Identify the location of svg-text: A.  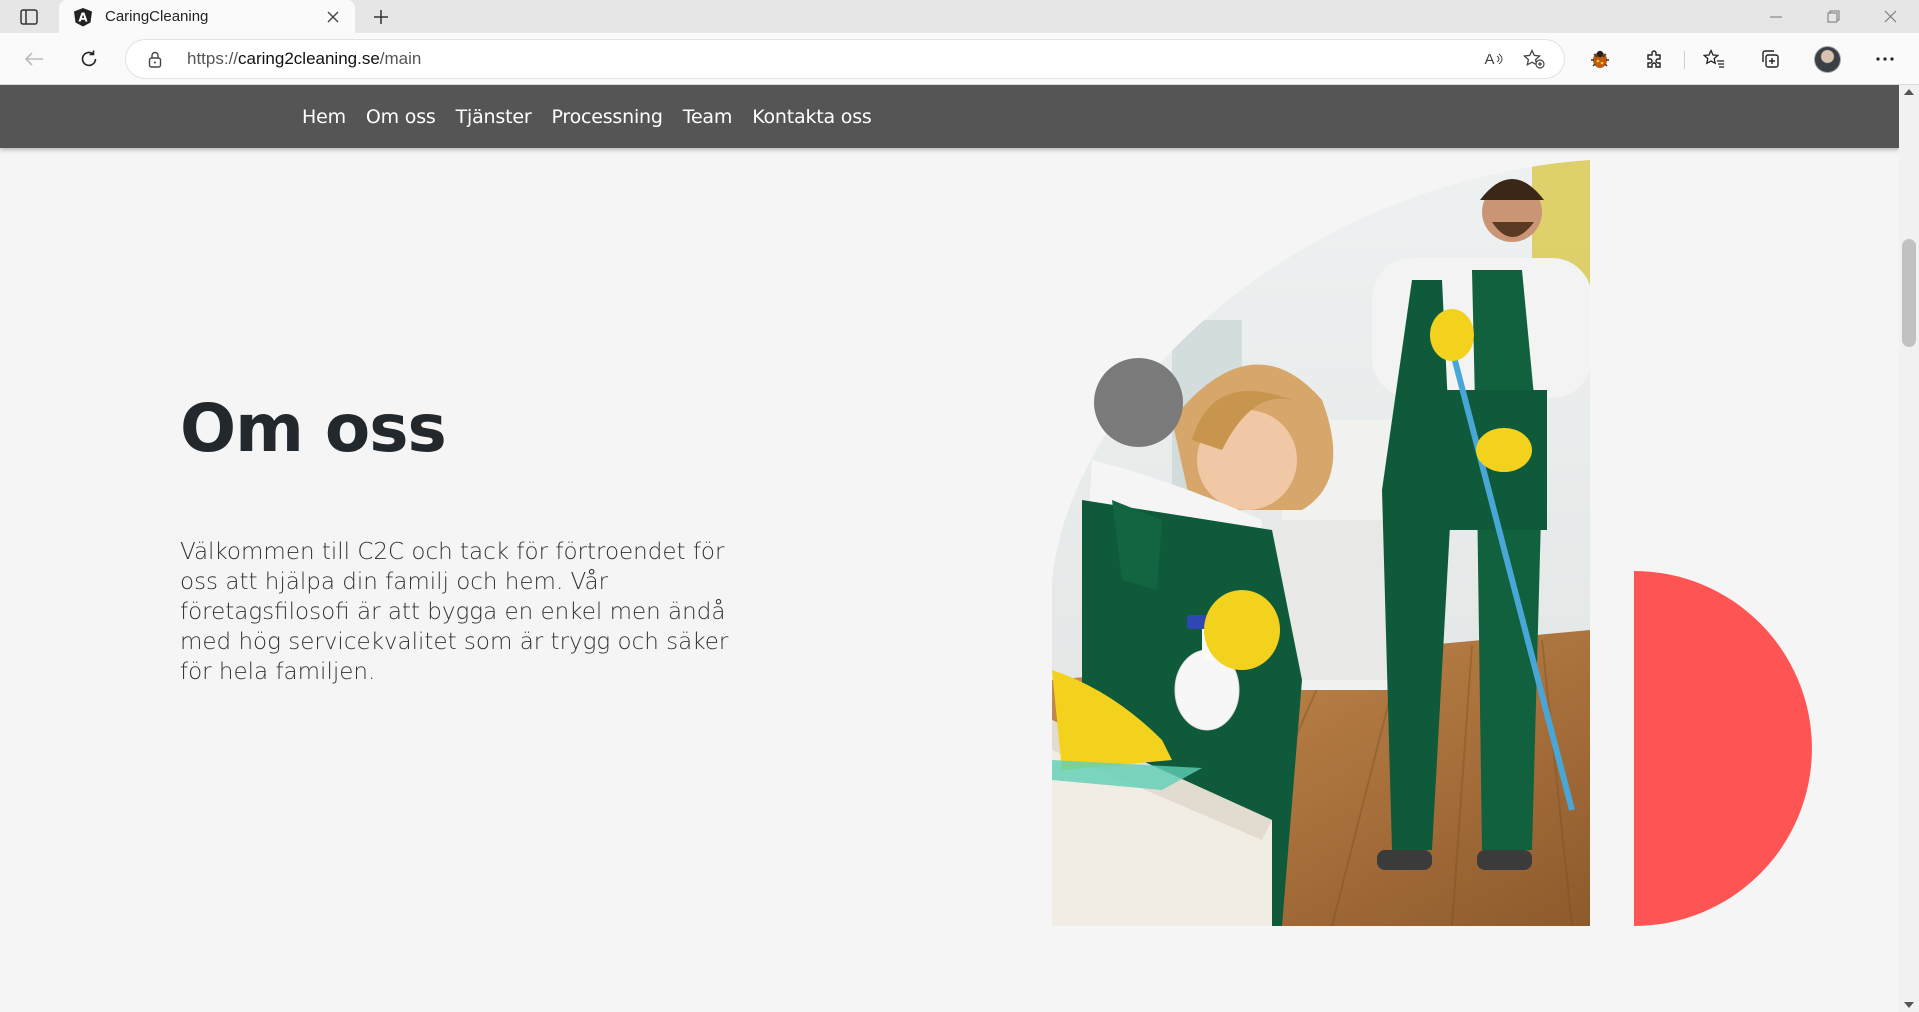
(83, 17).